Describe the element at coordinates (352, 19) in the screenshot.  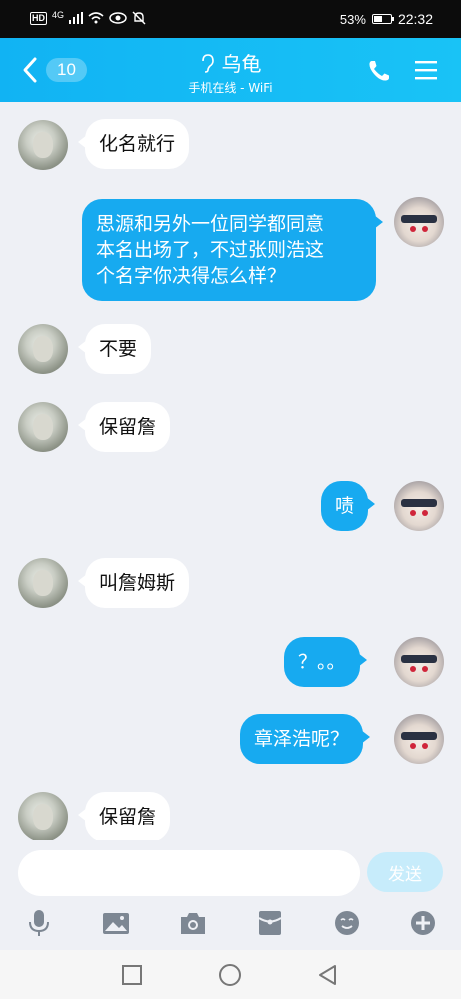
I see `battery-percent: 53%` at that location.